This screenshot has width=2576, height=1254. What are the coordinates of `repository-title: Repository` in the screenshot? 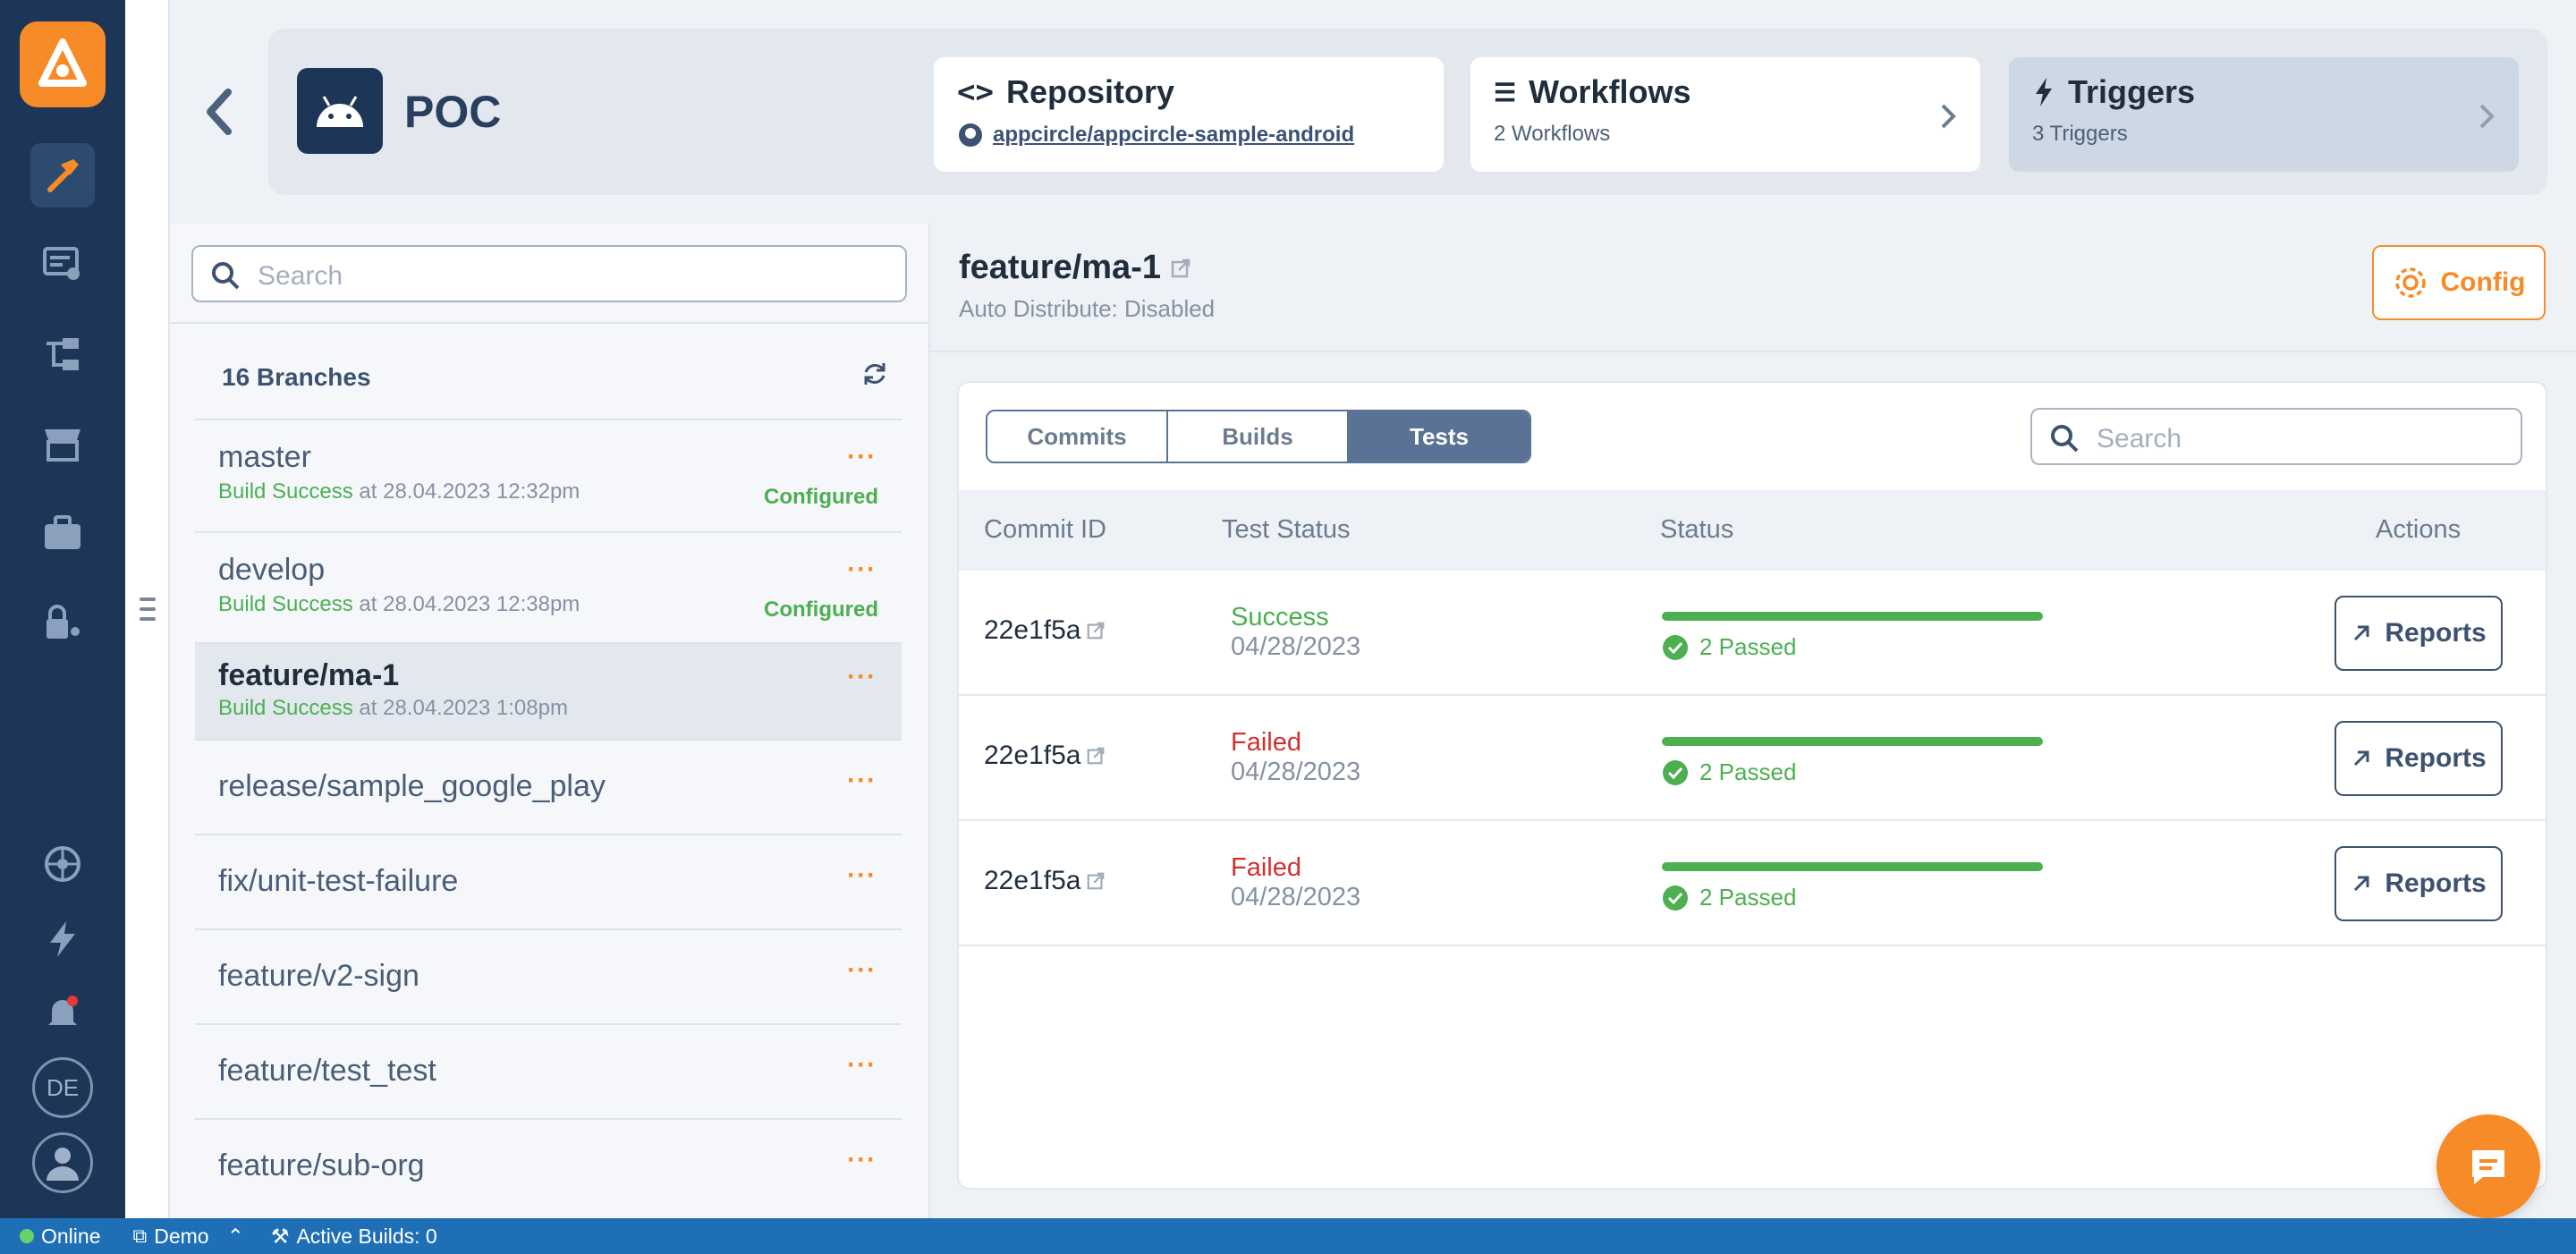 It's located at (1089, 91).